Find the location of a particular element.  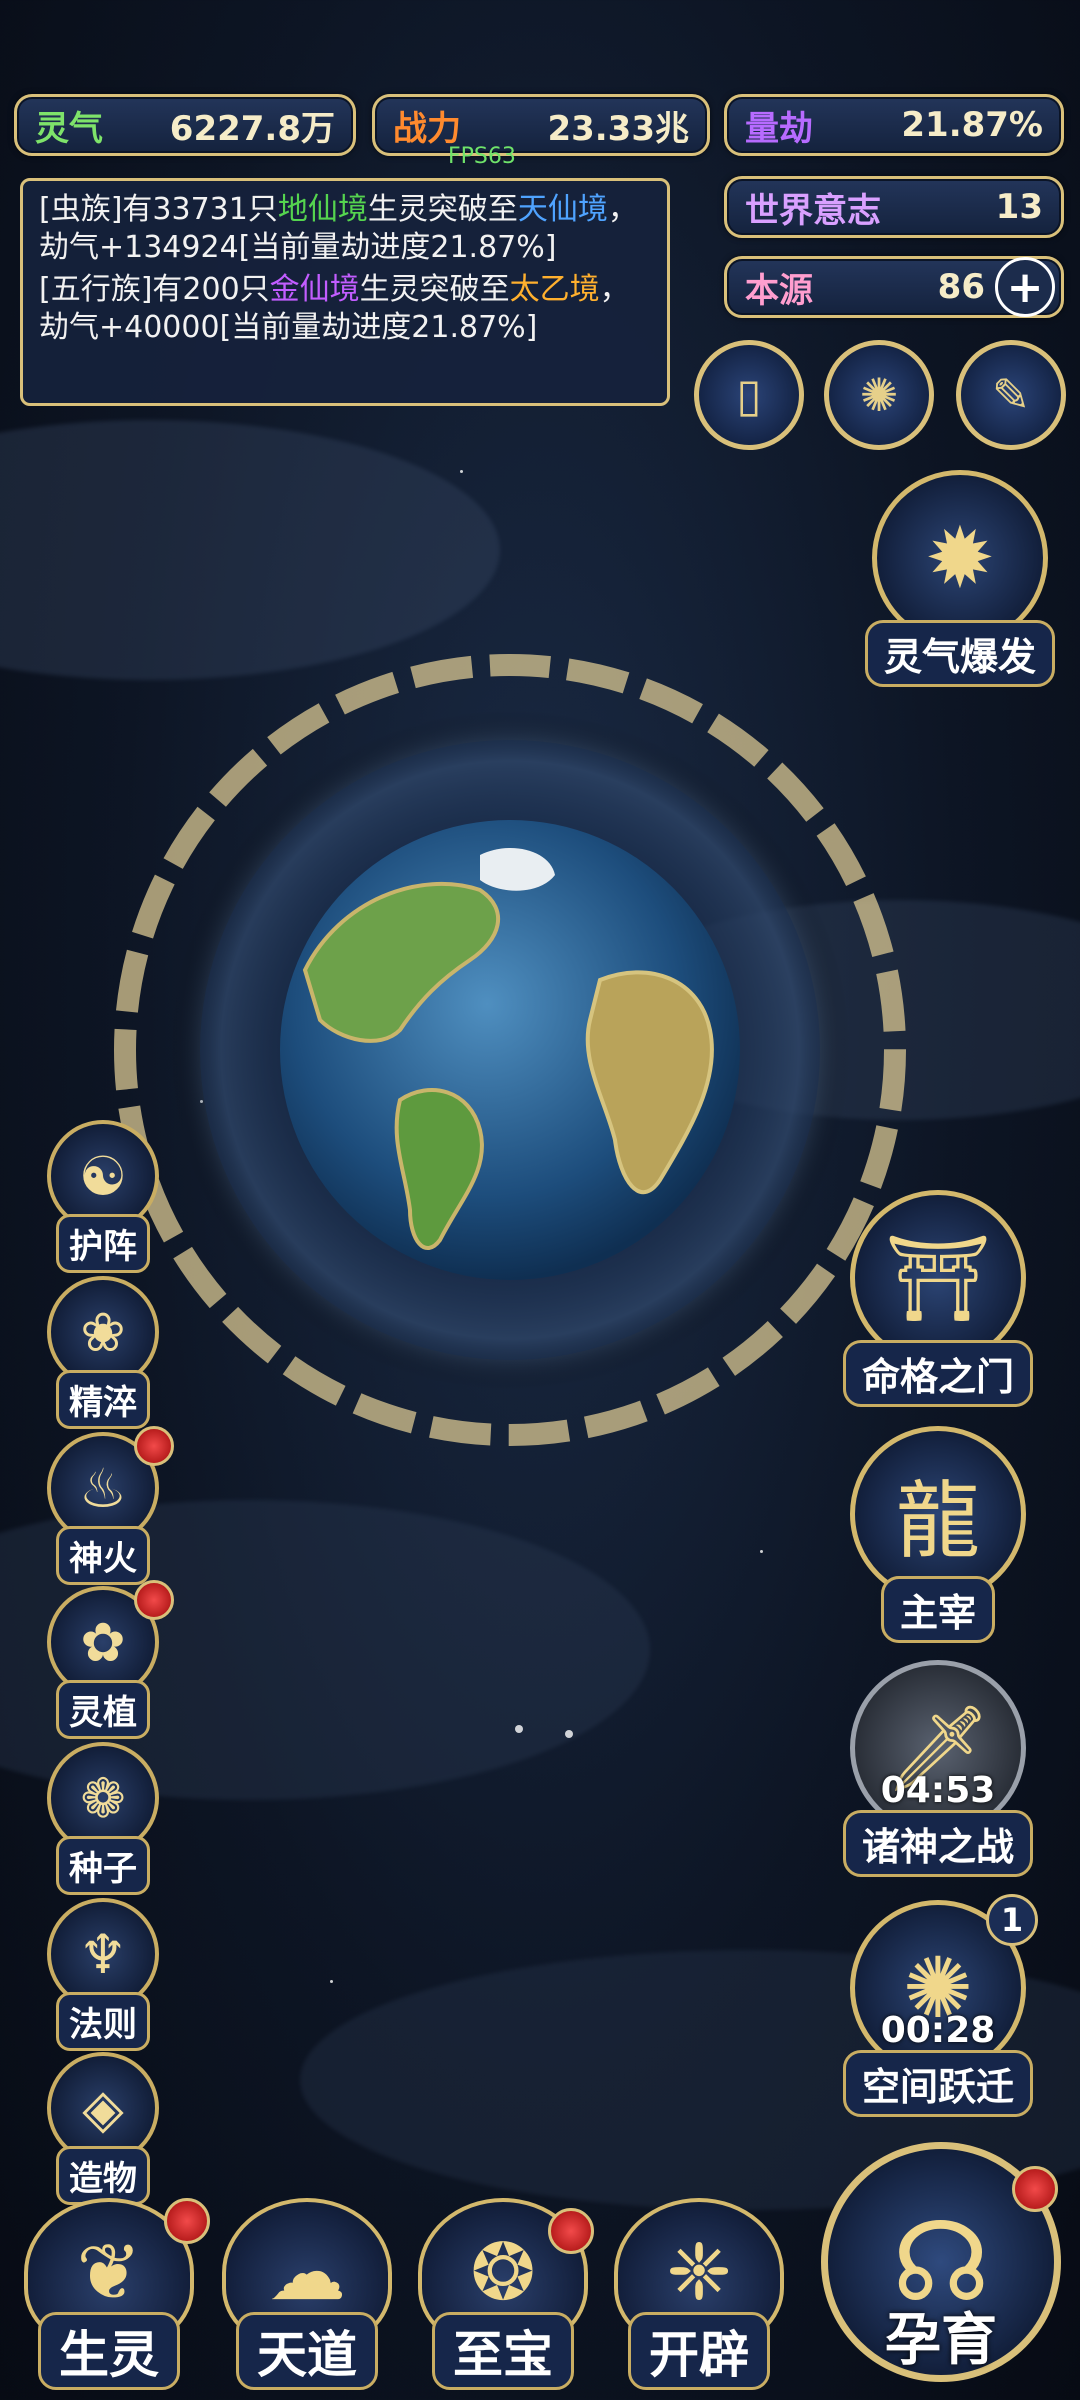

button-label: 生灵 is located at coordinates (109, 2351).